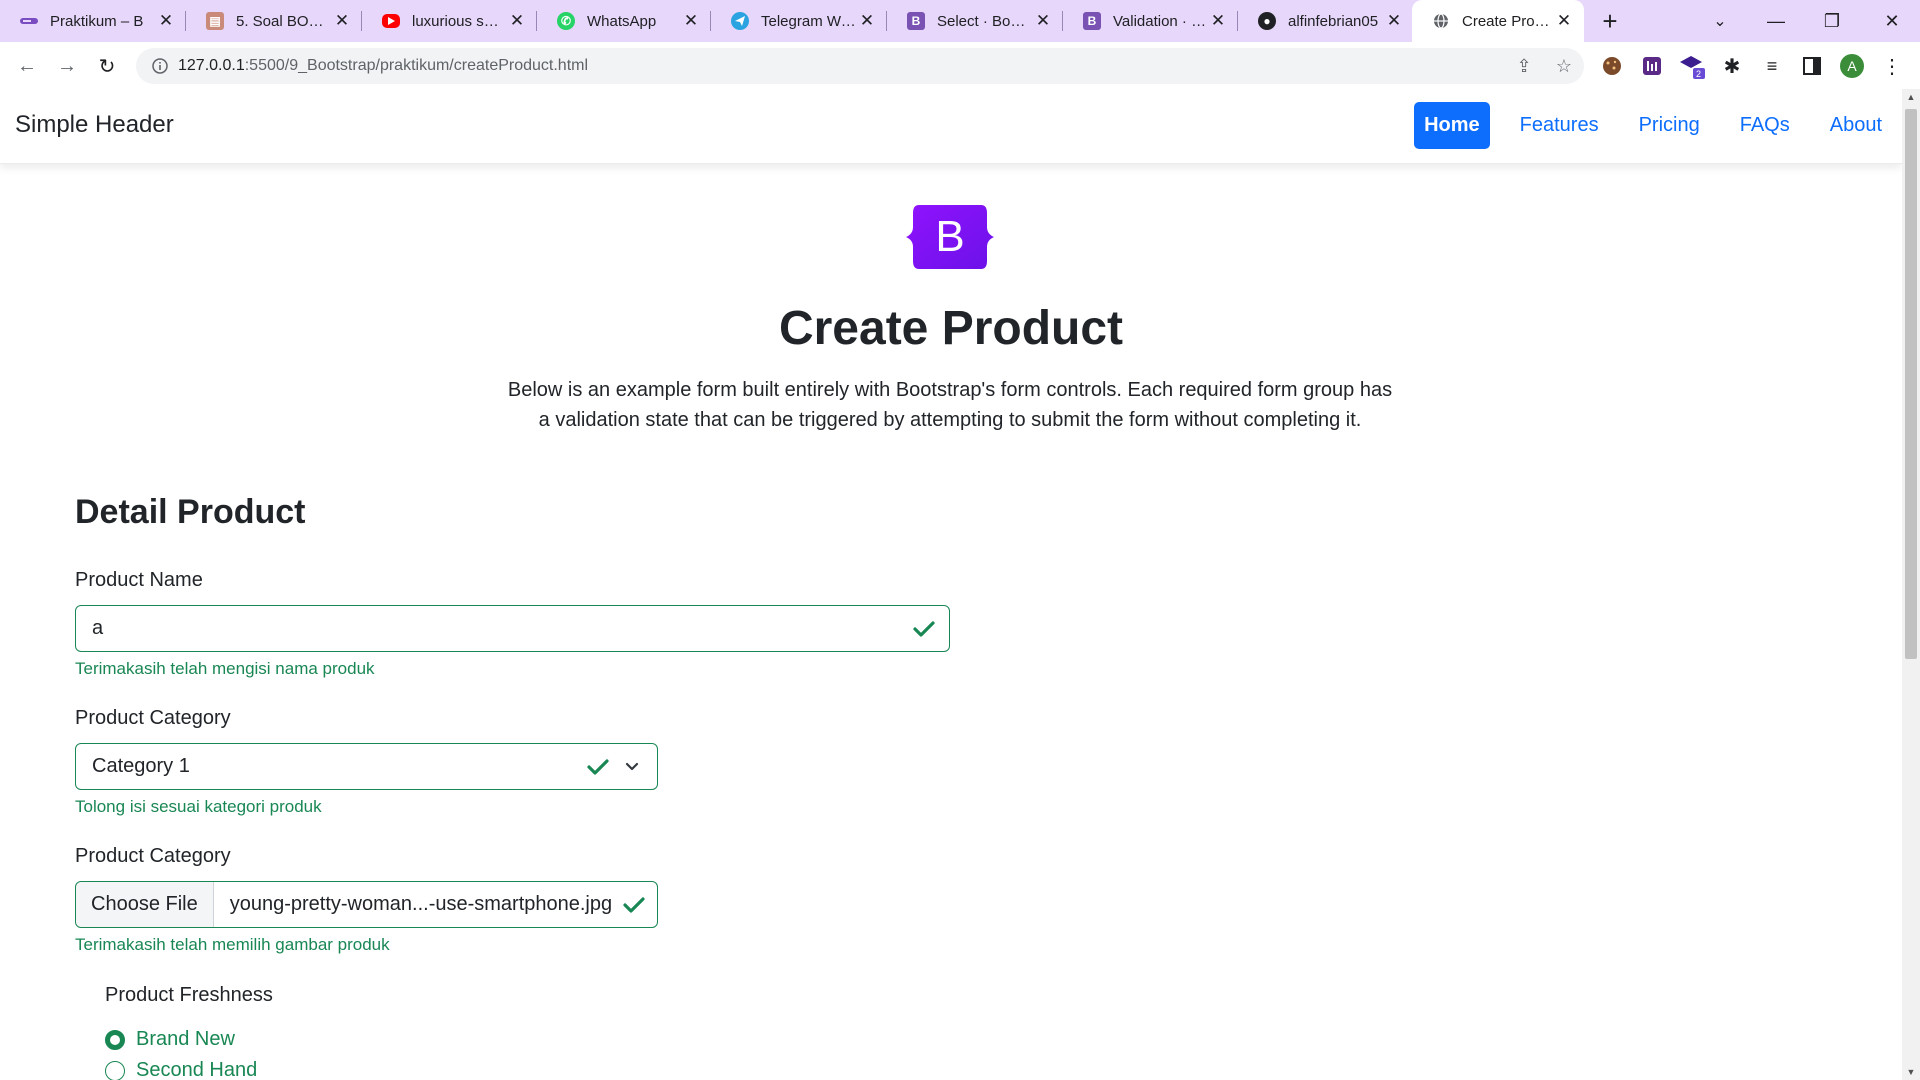  I want to click on product-category-feedback: Tolong isi sesuai kategori produk, so click(198, 806).